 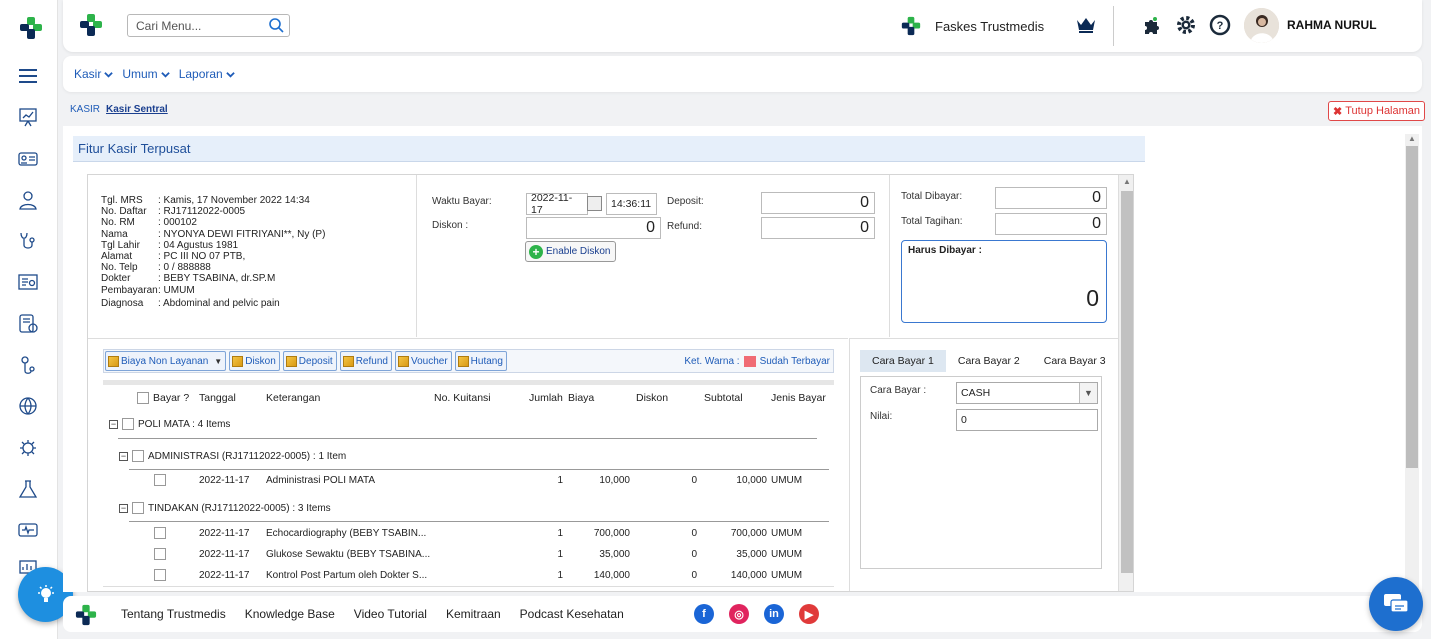 I want to click on col-jumlah: Jumlah, so click(x=546, y=398).